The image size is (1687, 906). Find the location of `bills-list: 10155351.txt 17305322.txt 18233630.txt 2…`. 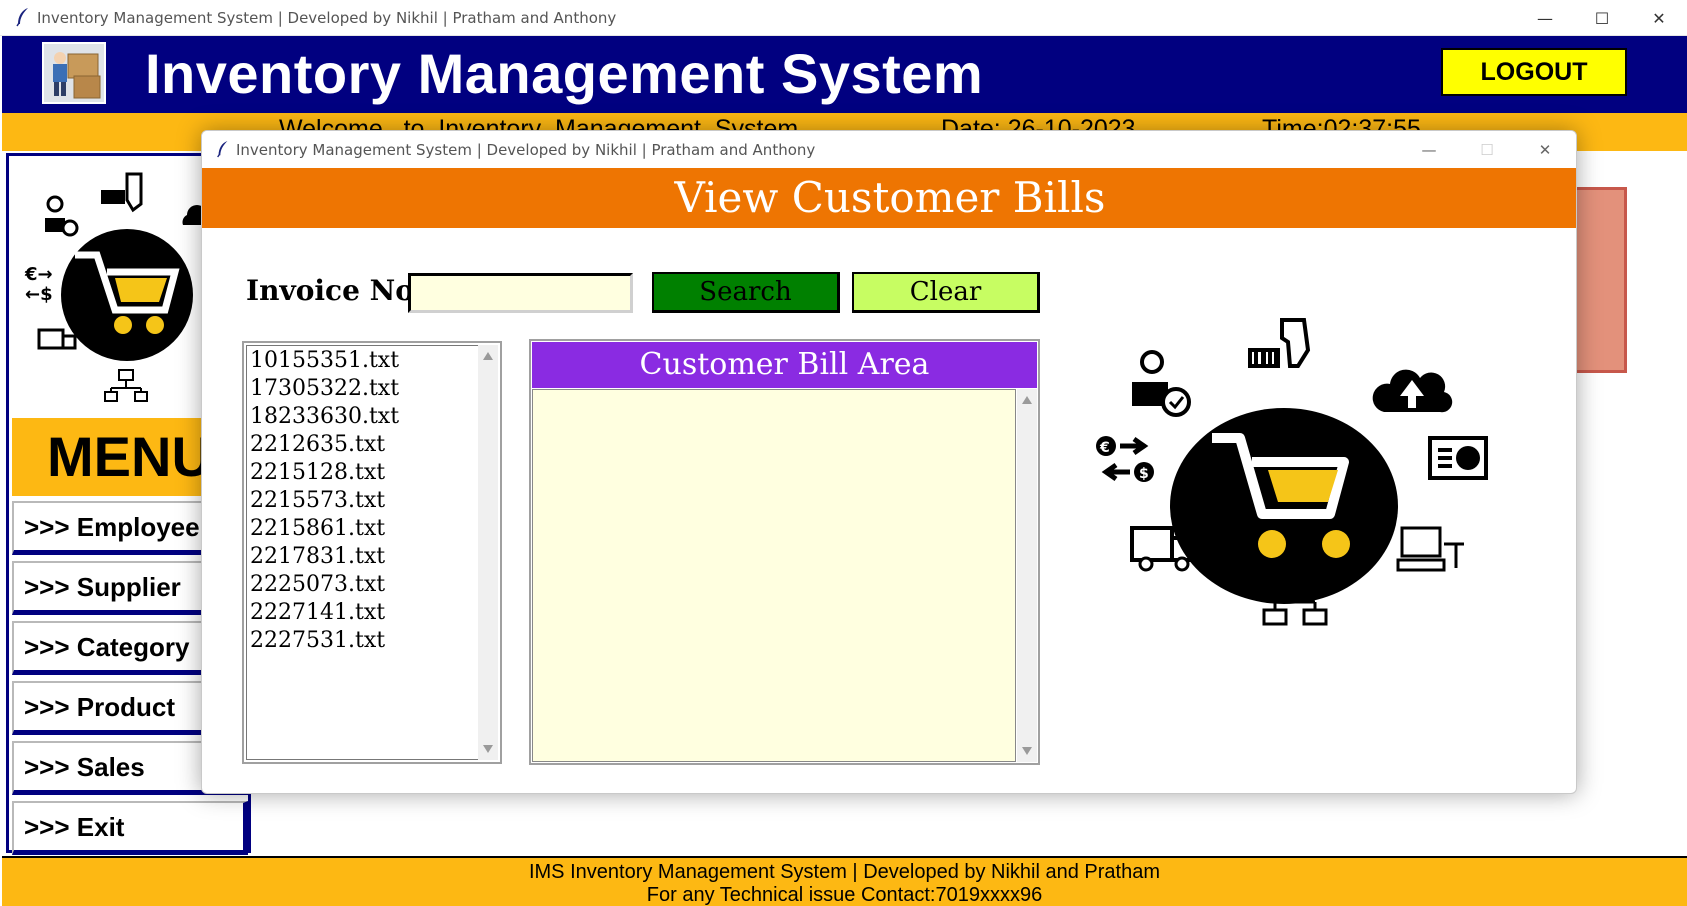

bills-list: 10155351.txt 17305322.txt 18233630.txt 2… is located at coordinates (363, 552).